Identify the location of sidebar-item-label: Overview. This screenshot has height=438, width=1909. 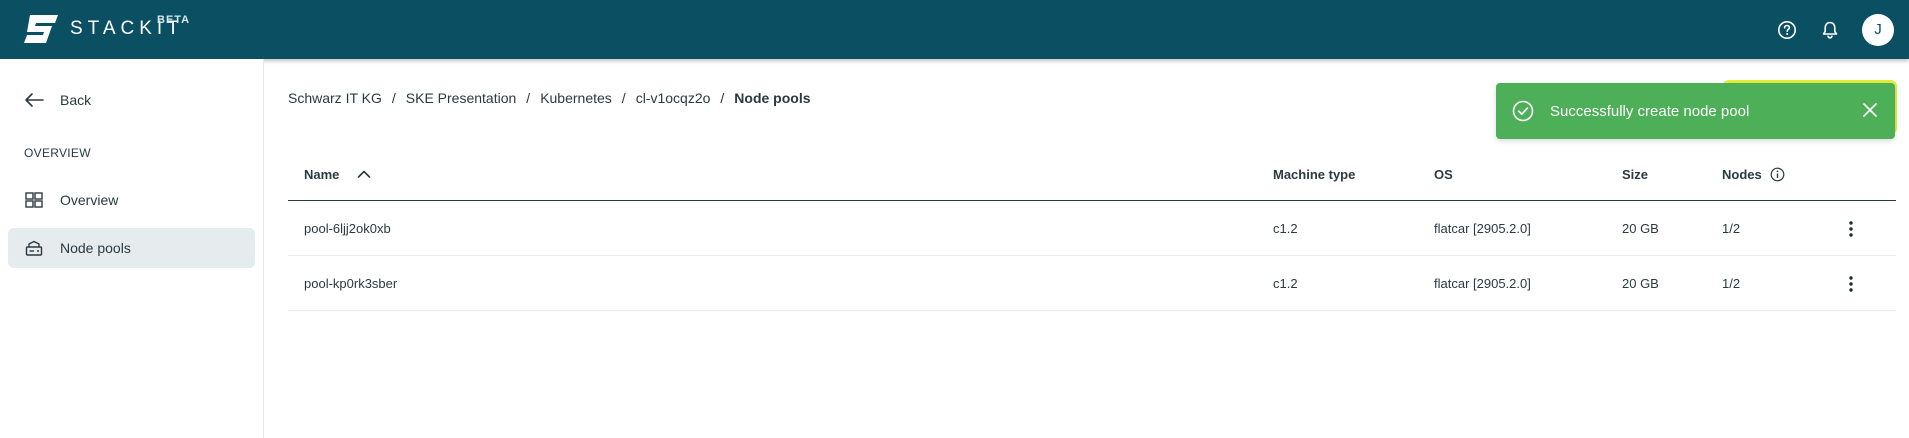
(89, 200).